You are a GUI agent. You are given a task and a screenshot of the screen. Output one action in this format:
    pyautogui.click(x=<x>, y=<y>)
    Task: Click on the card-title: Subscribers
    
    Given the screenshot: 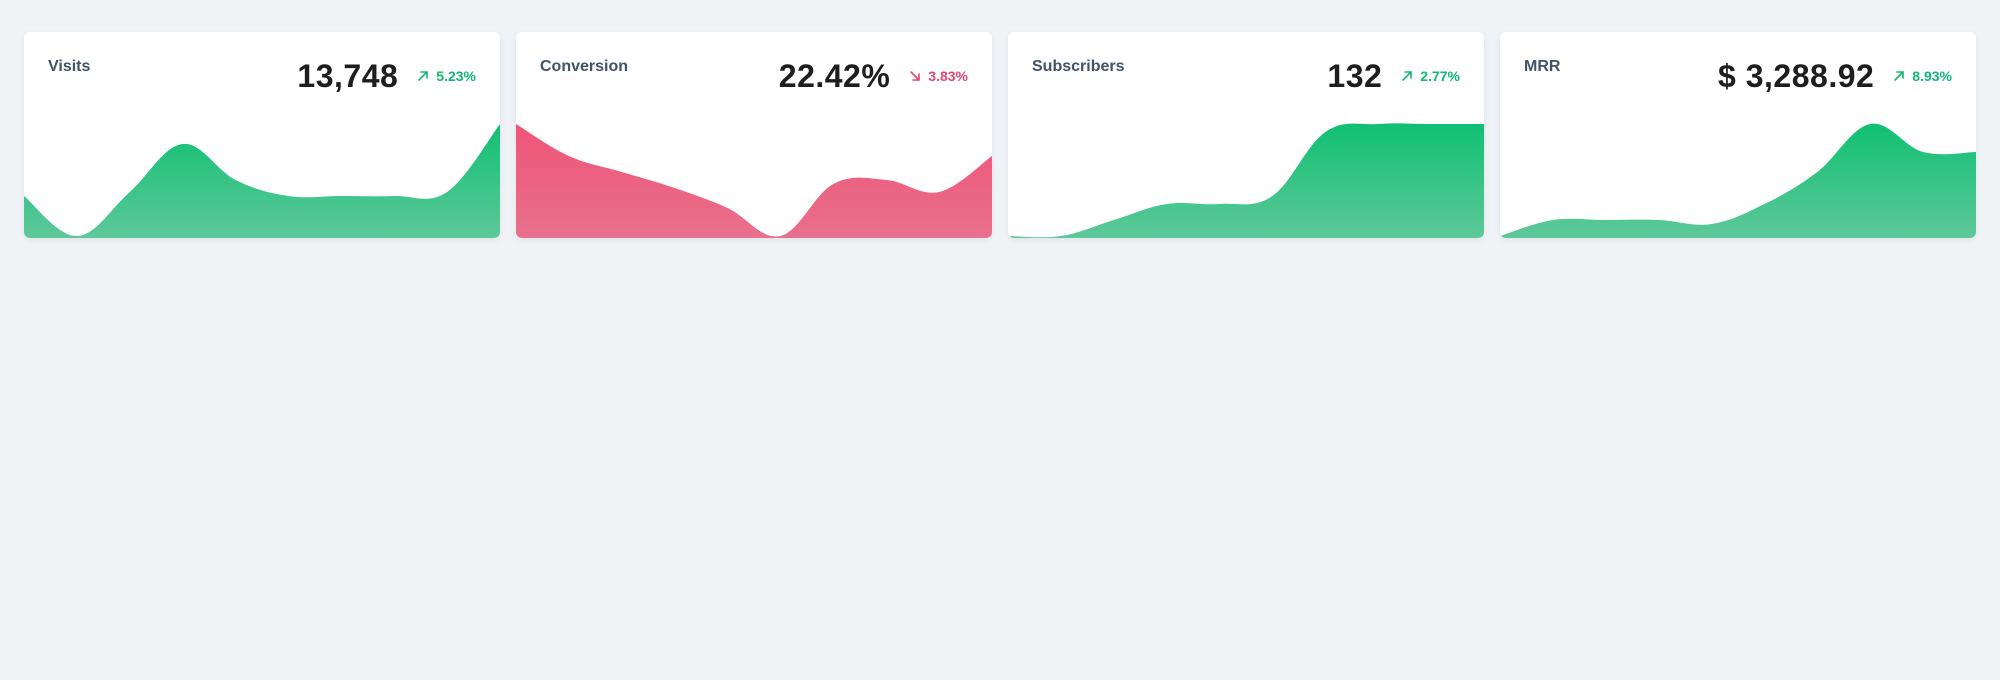 What is the action you would take?
    pyautogui.click(x=1078, y=66)
    